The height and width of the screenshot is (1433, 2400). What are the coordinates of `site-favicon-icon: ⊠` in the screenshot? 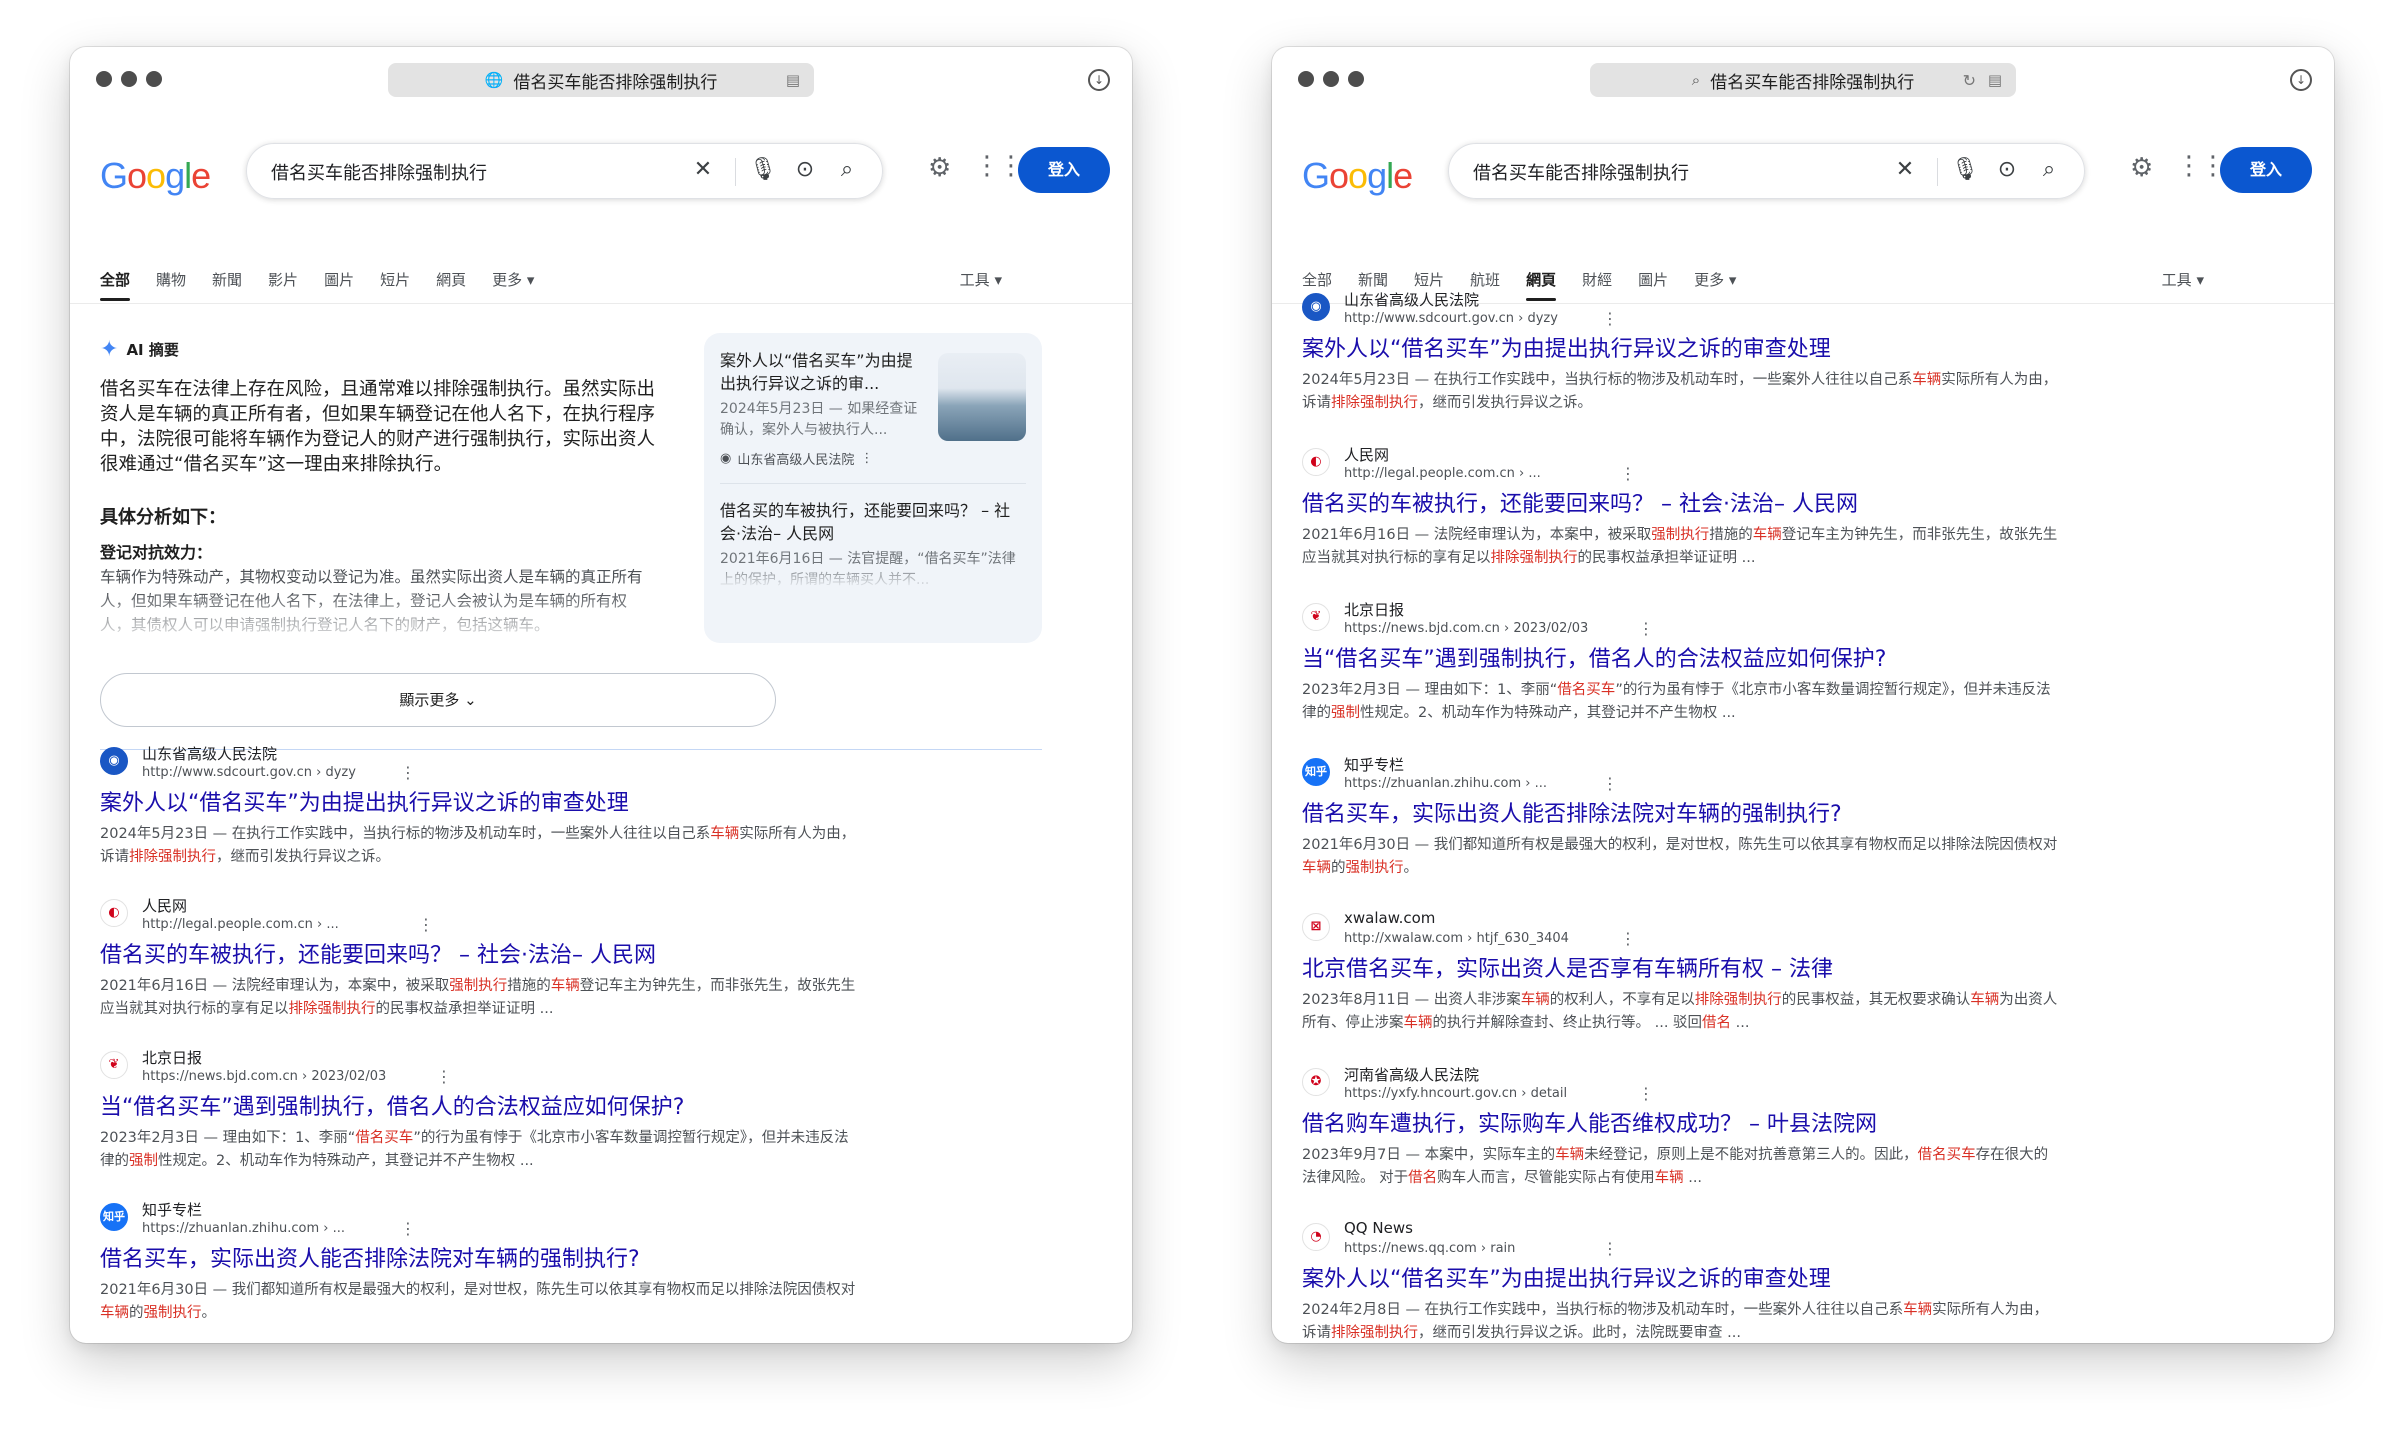 It's located at (1316, 927).